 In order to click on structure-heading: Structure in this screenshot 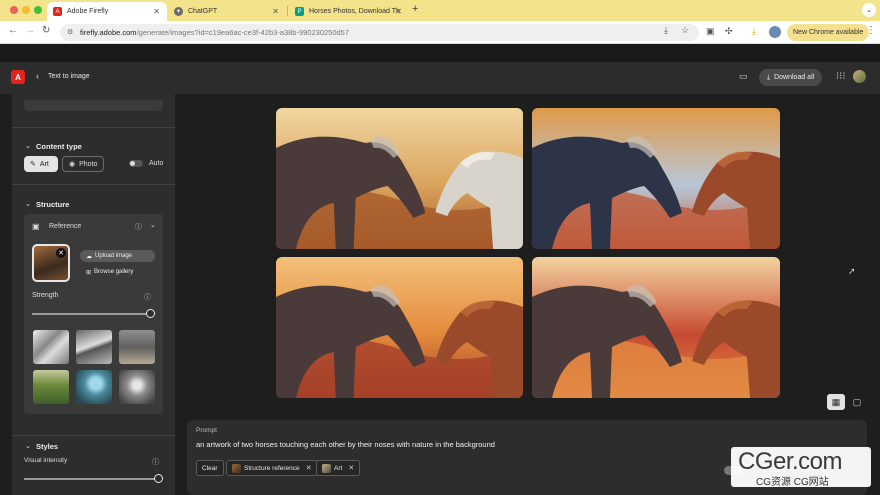, I will do `click(52, 204)`.